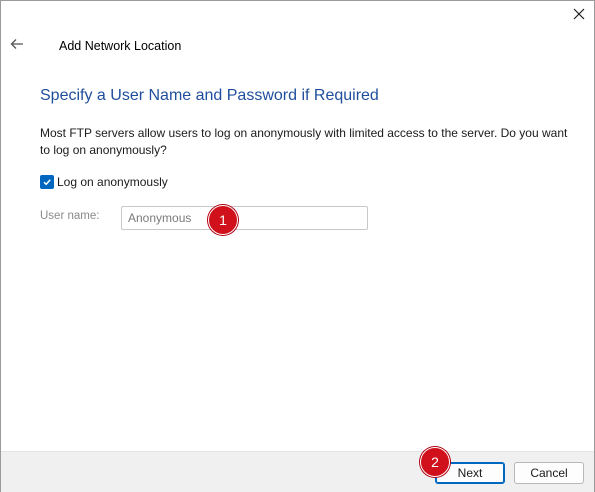  What do you see at coordinates (120, 46) in the screenshot?
I see `wizard-title: Add Network Location` at bounding box center [120, 46].